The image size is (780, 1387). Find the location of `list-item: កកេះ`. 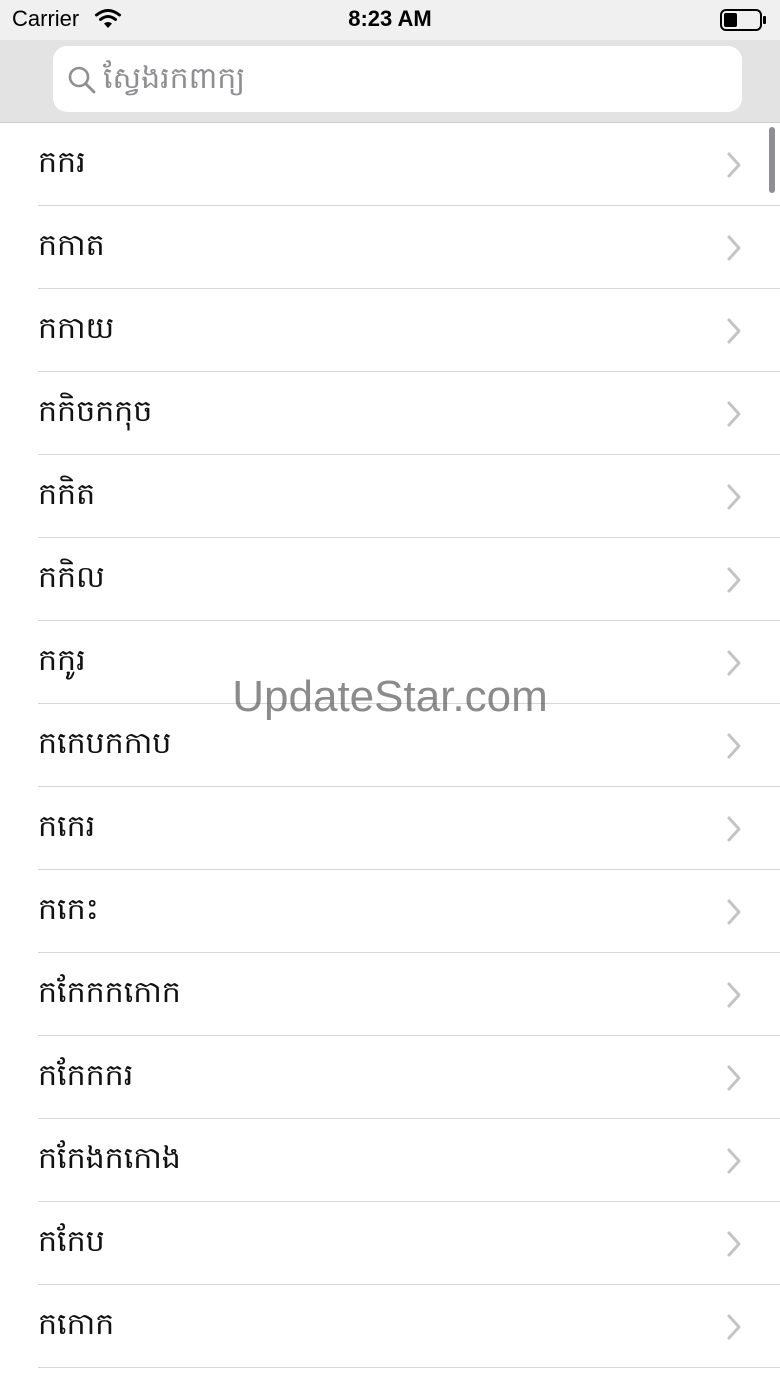

list-item: កកេះ is located at coordinates (390, 911).